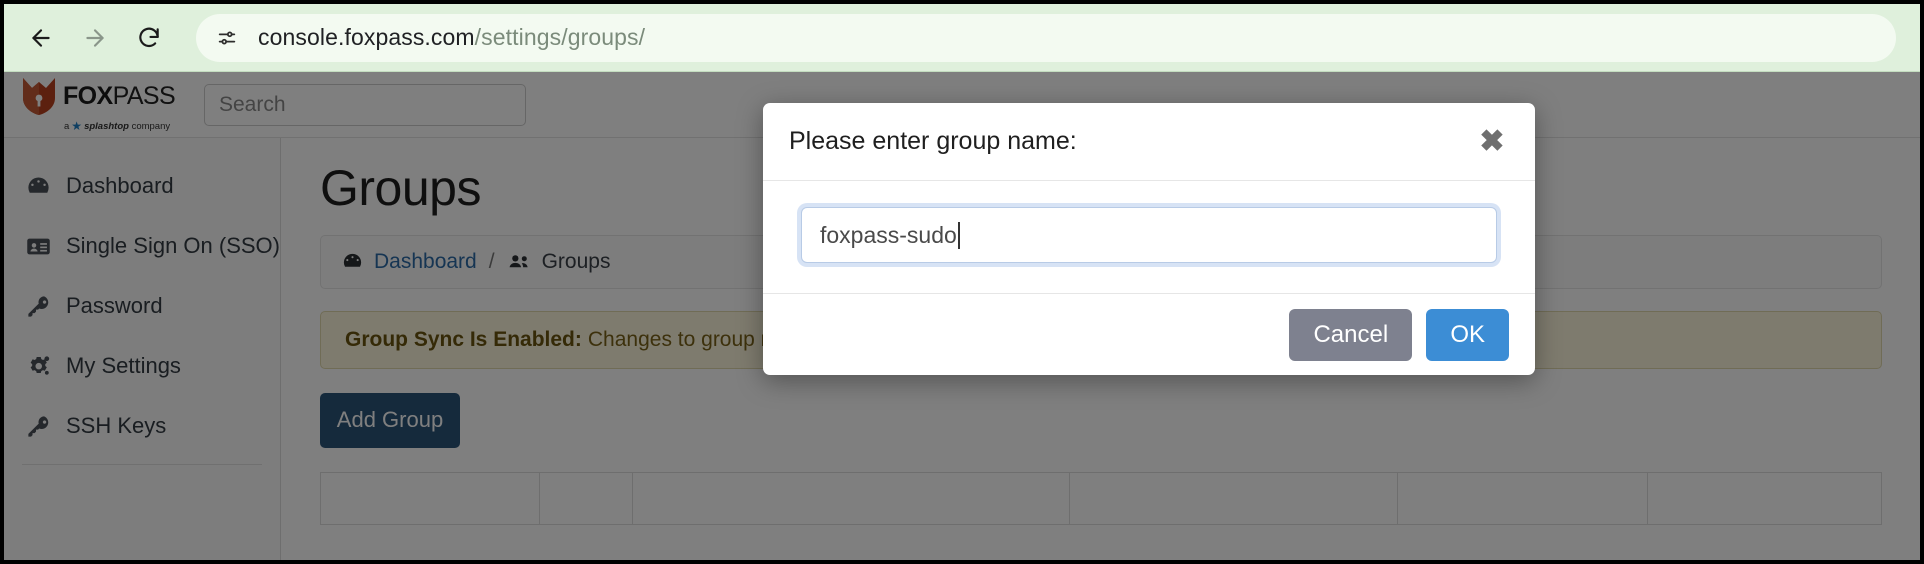 The width and height of the screenshot is (1924, 564). What do you see at coordinates (933, 141) in the screenshot?
I see `modal-title: Please enter group name:` at bounding box center [933, 141].